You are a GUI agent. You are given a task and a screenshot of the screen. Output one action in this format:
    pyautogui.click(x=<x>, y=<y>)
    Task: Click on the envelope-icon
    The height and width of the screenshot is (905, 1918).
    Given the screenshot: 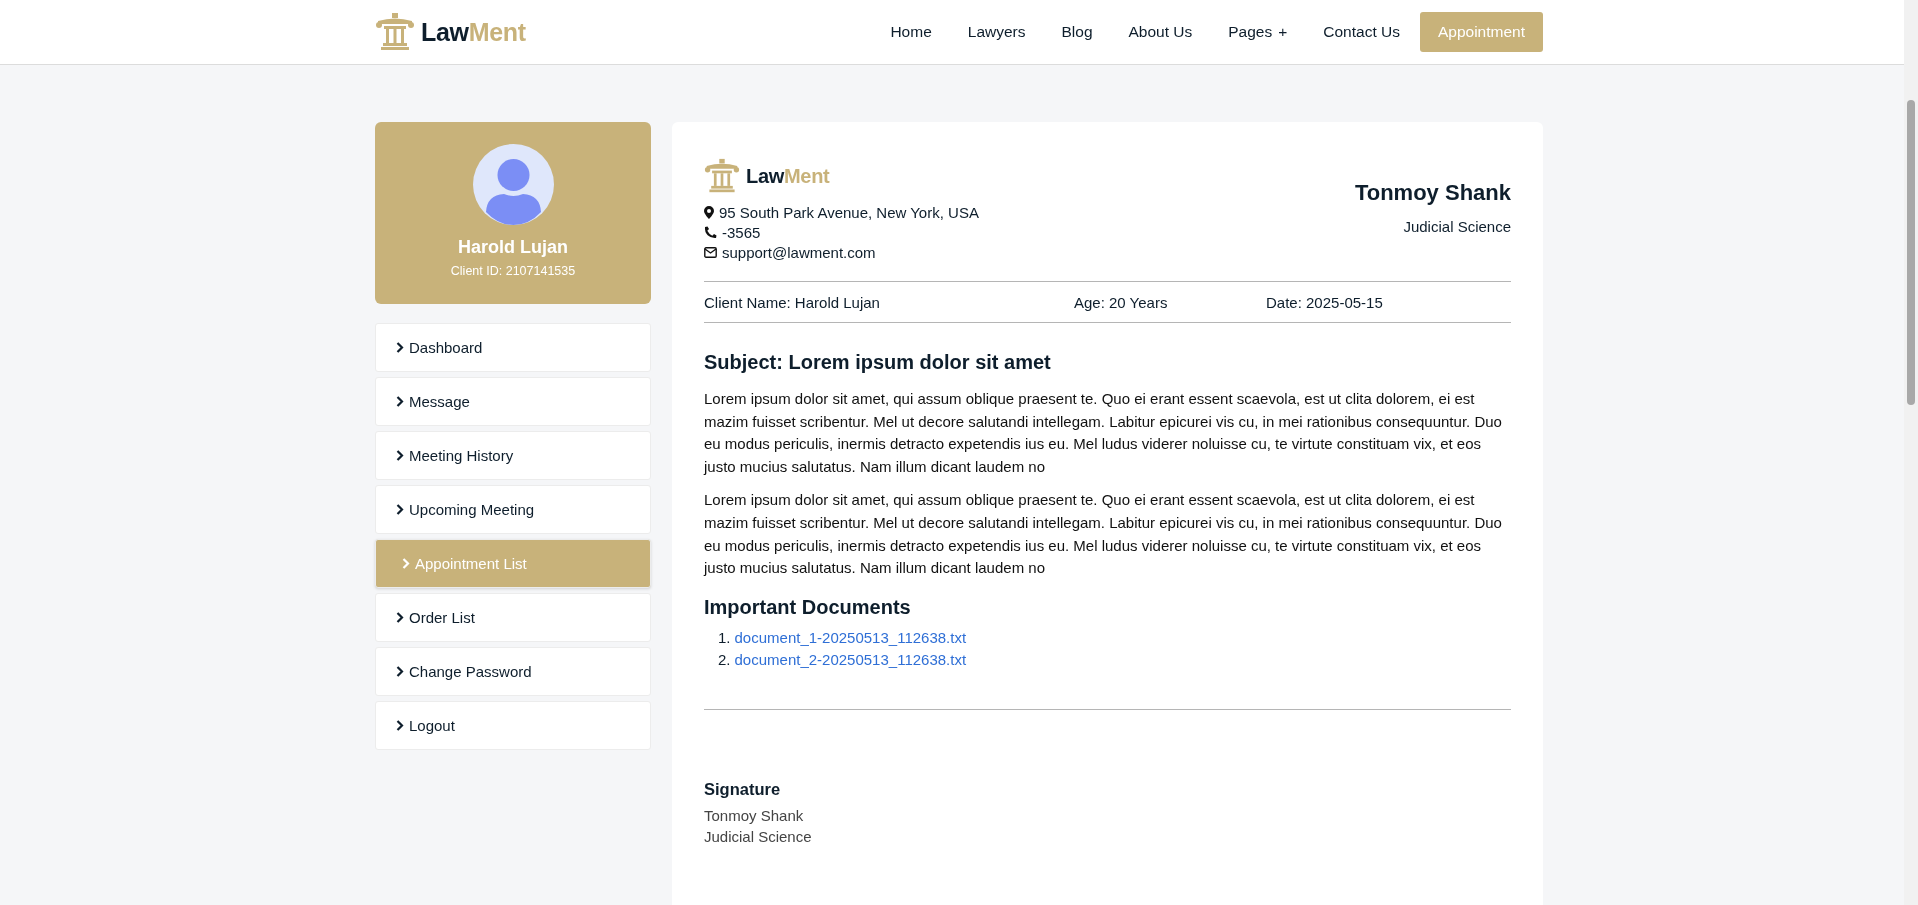 What is the action you would take?
    pyautogui.click(x=710, y=252)
    